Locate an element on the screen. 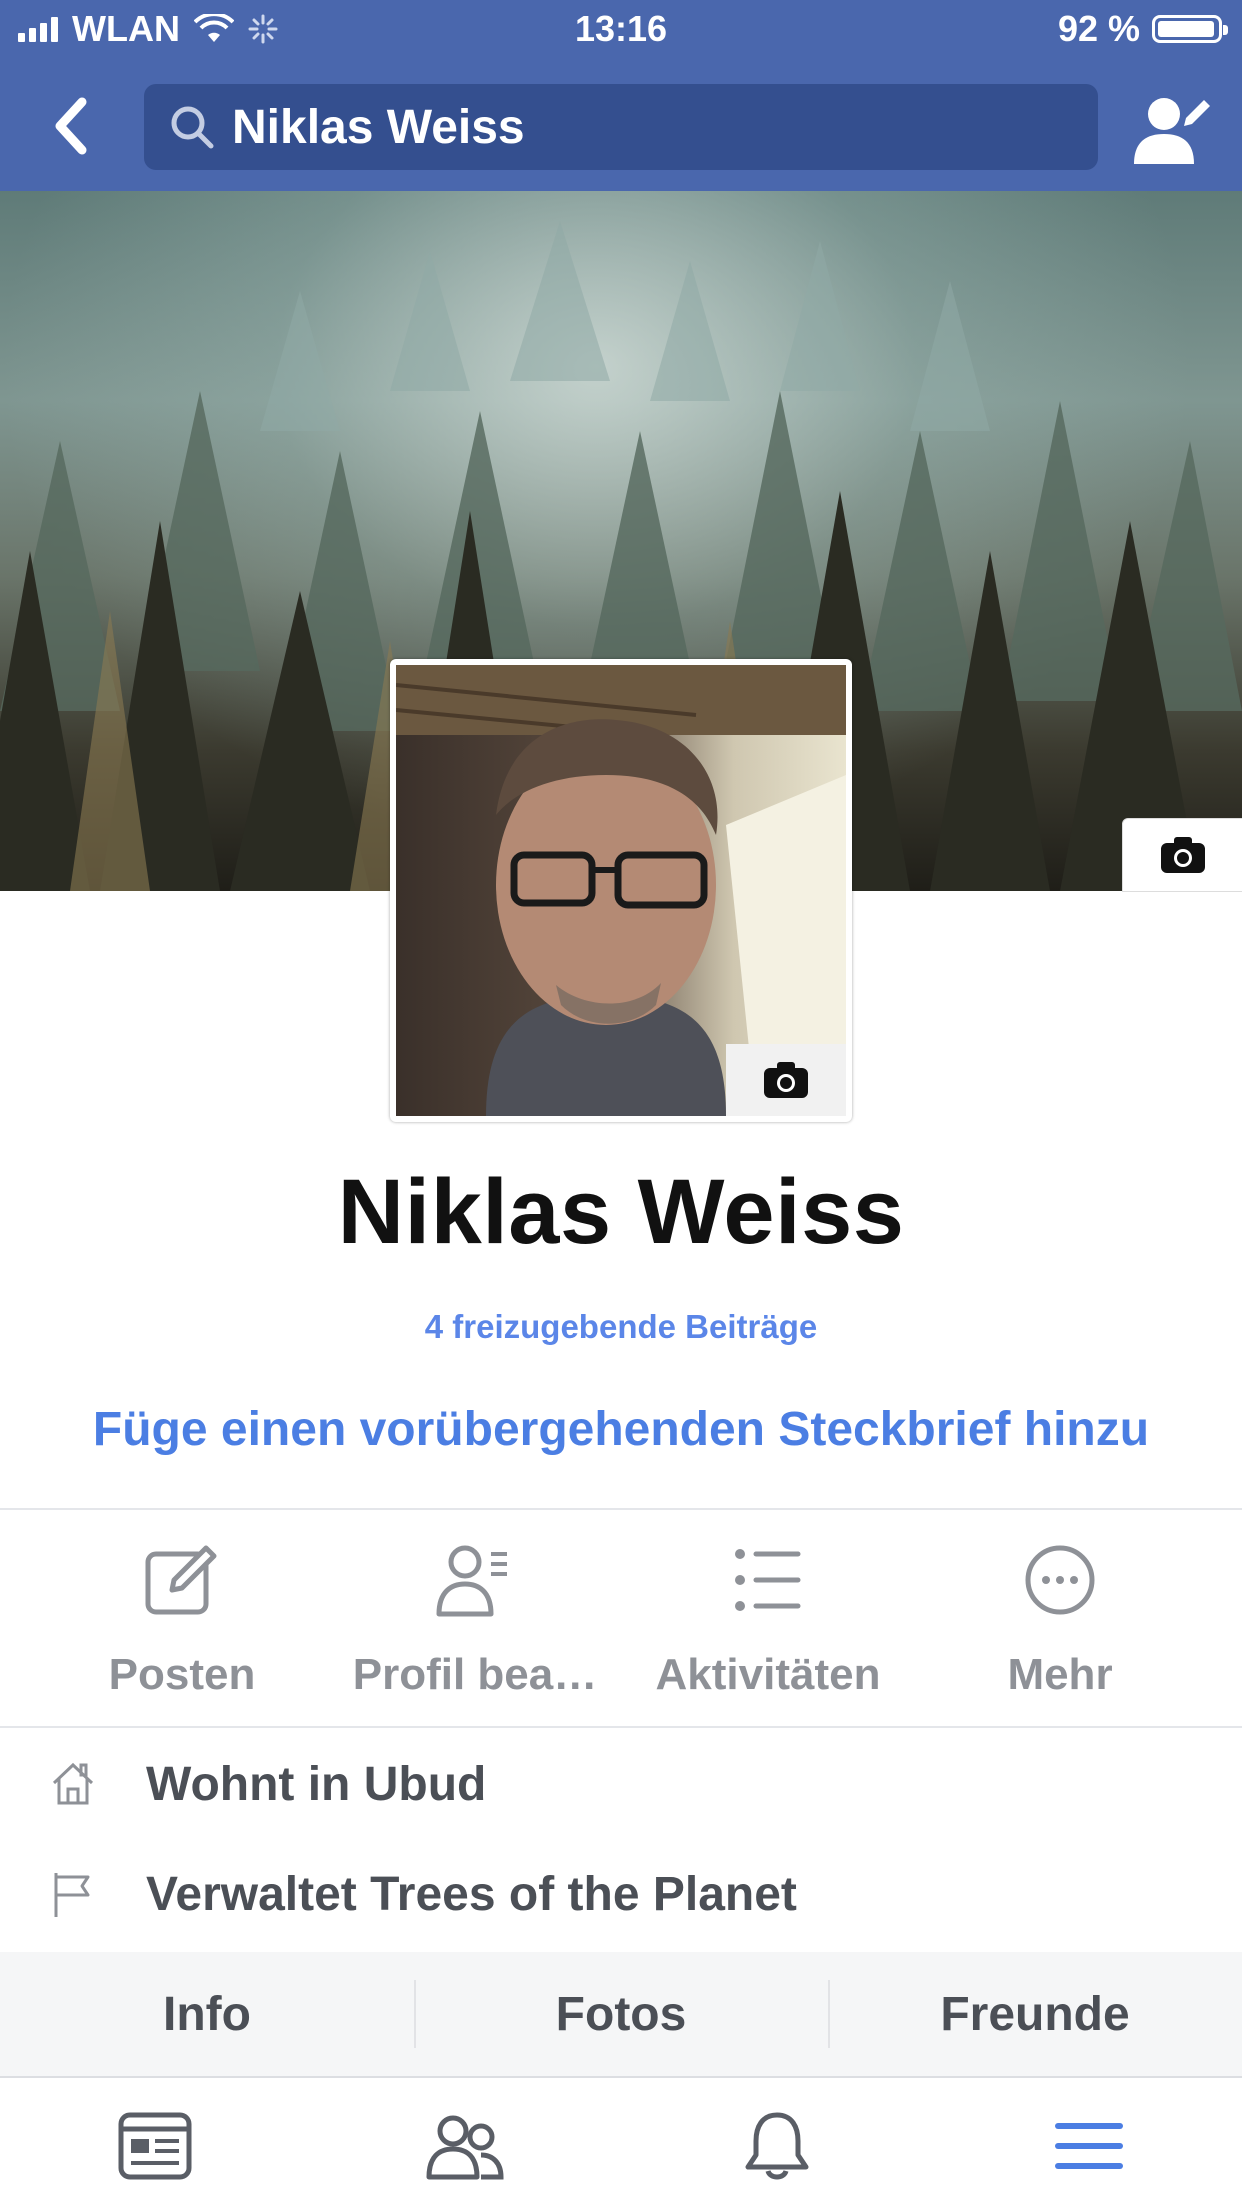  profile-picture-frame is located at coordinates (621, 890).